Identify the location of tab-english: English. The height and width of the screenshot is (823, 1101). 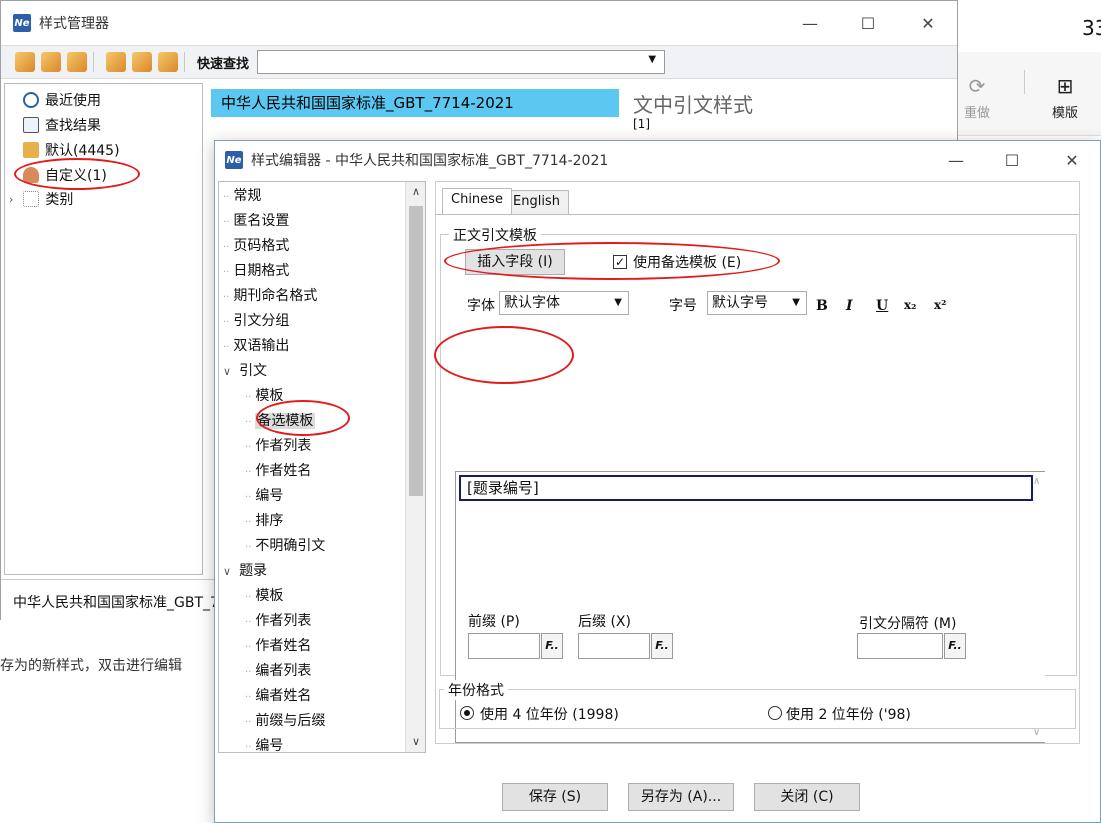
(536, 202).